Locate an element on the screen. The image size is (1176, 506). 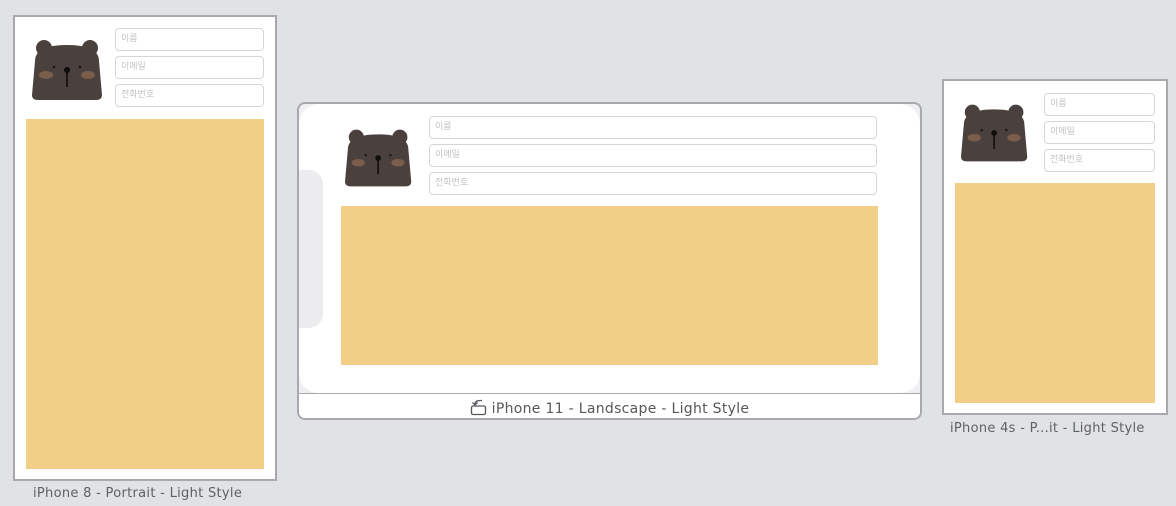
iphone4s-portrait-device: 이름 이메일 전화번호 is located at coordinates (1055, 247).